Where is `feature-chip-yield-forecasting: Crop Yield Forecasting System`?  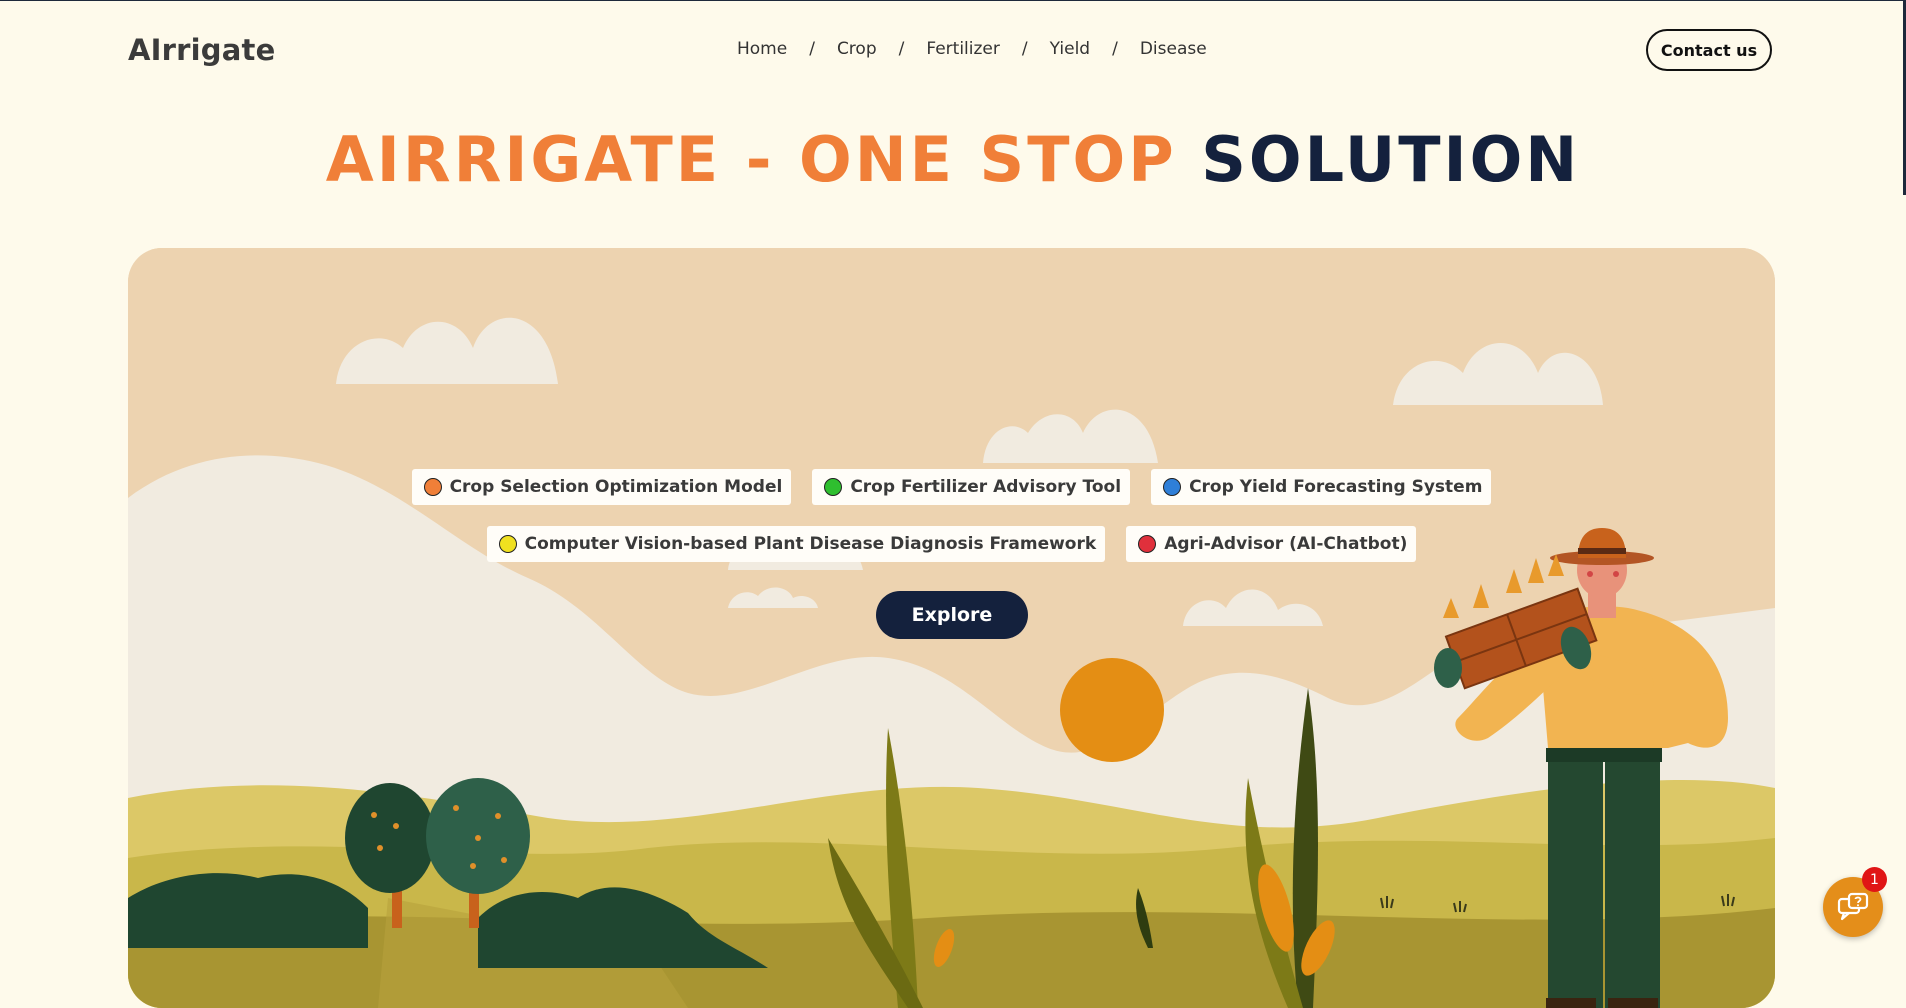 feature-chip-yield-forecasting: Crop Yield Forecasting System is located at coordinates (1321, 487).